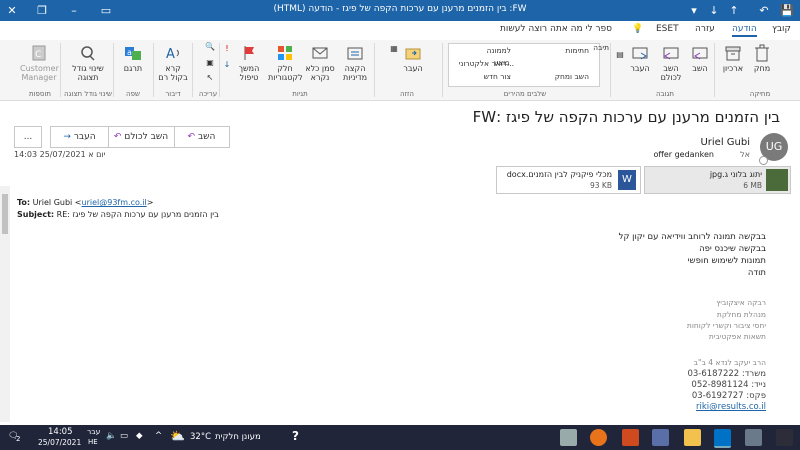 The width and height of the screenshot is (800, 450). I want to click on network-icon: ▭, so click(124, 436).